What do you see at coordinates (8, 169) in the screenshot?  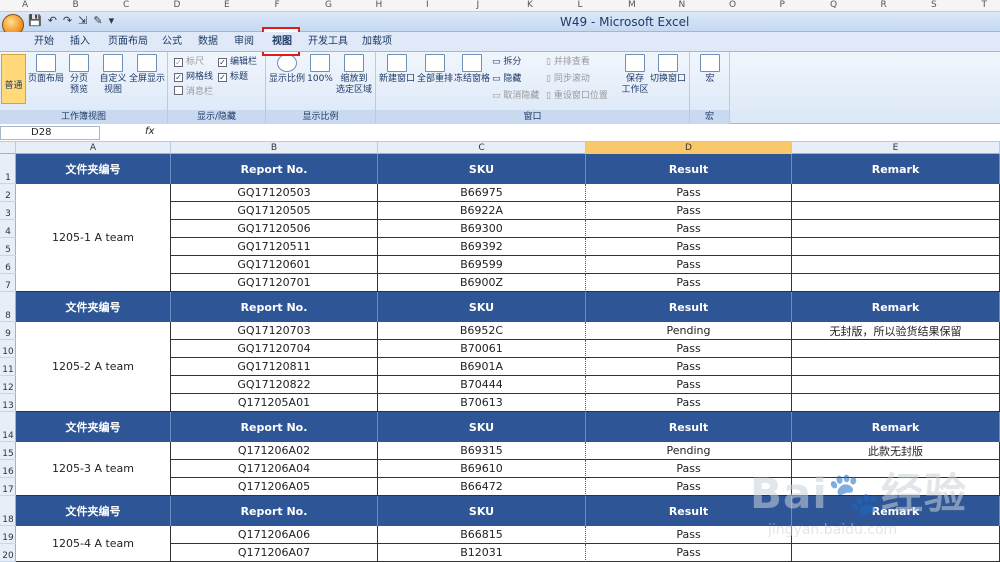 I see `row-header: 1` at bounding box center [8, 169].